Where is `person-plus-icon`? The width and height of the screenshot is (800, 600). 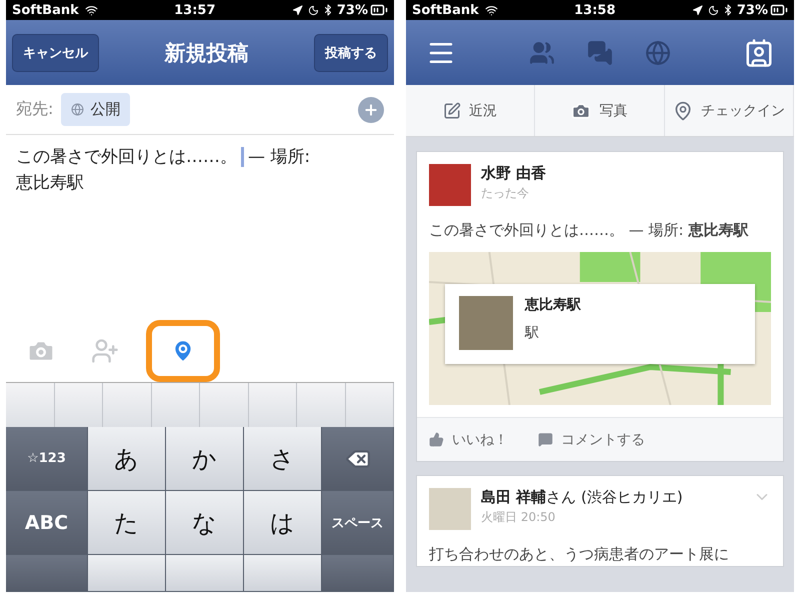
person-plus-icon is located at coordinates (105, 351).